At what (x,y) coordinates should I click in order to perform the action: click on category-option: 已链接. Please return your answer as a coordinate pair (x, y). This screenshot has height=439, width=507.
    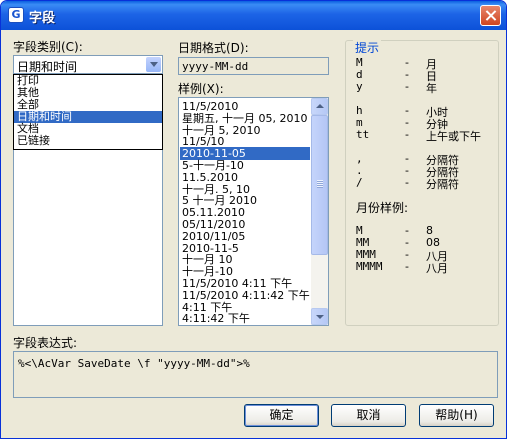
    Looking at the image, I should click on (88, 141).